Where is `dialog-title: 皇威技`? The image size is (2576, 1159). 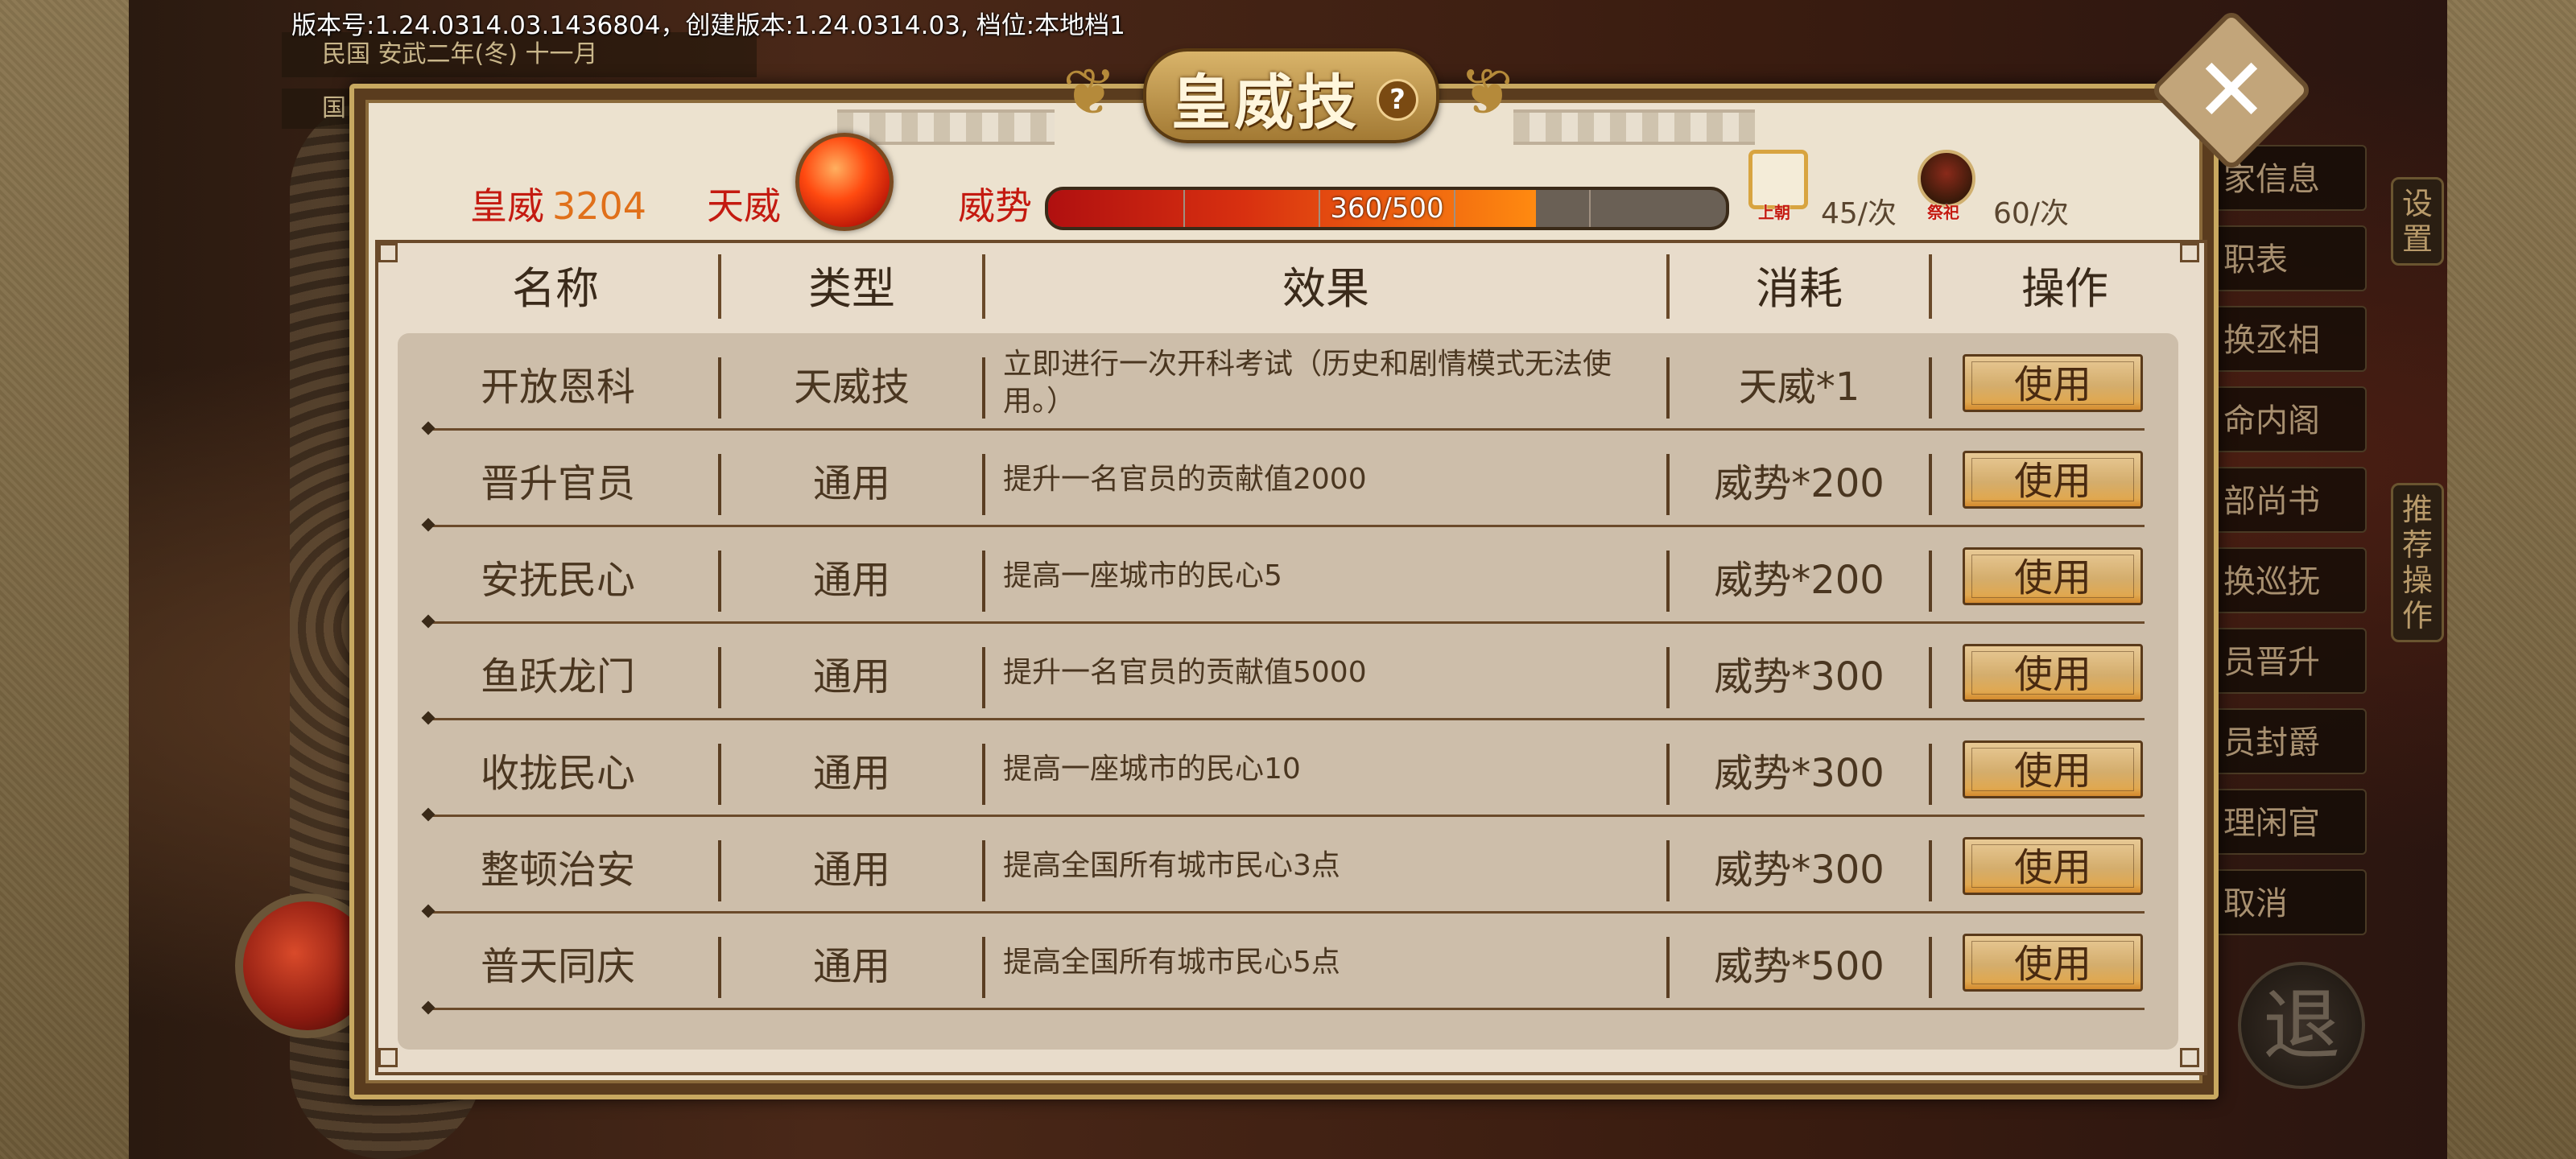
dialog-title: 皇威技 is located at coordinates (1265, 103).